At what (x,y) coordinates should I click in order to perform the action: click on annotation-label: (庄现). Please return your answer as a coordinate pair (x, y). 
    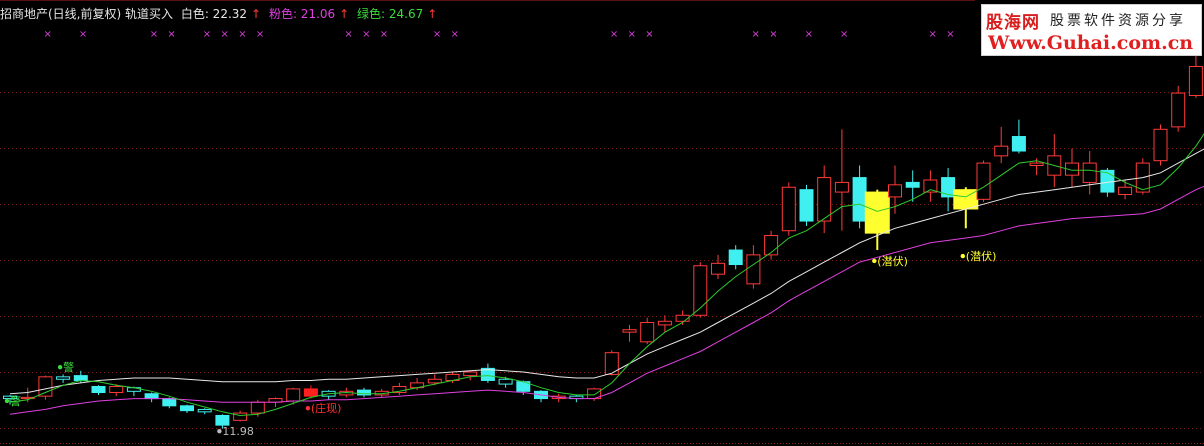
    Looking at the image, I should click on (326, 408).